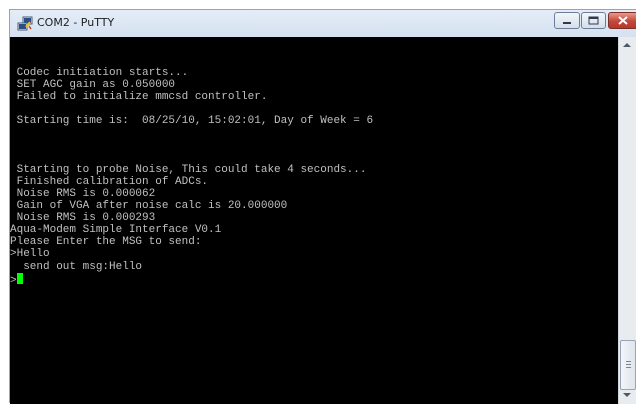 The image size is (636, 404). What do you see at coordinates (13, 280) in the screenshot?
I see `prompt-symbol: >` at bounding box center [13, 280].